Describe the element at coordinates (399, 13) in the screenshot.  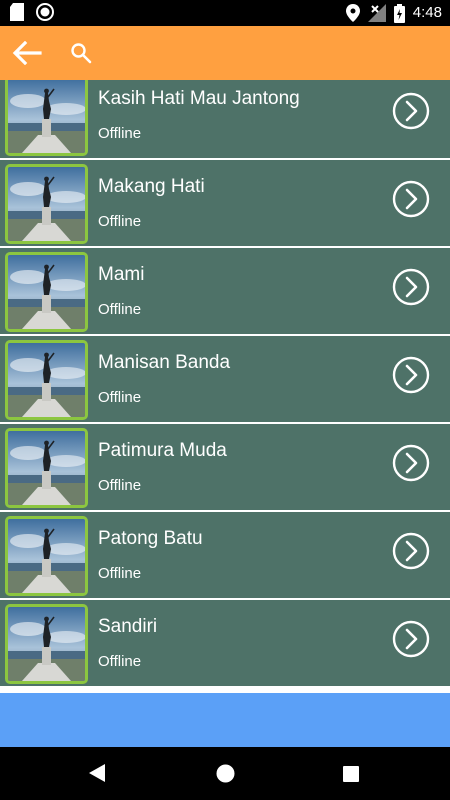
I see `battery-charging-icon` at that location.